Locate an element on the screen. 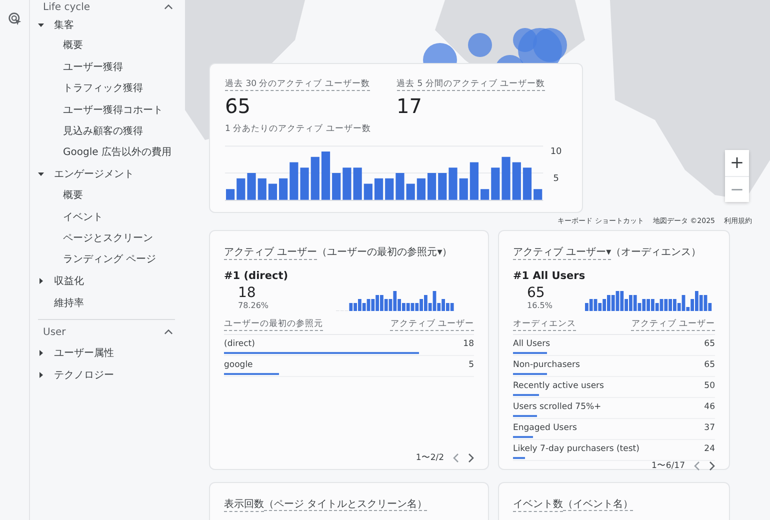 This screenshot has height=520, width=770. nav-item: 収益化 is located at coordinates (69, 281).